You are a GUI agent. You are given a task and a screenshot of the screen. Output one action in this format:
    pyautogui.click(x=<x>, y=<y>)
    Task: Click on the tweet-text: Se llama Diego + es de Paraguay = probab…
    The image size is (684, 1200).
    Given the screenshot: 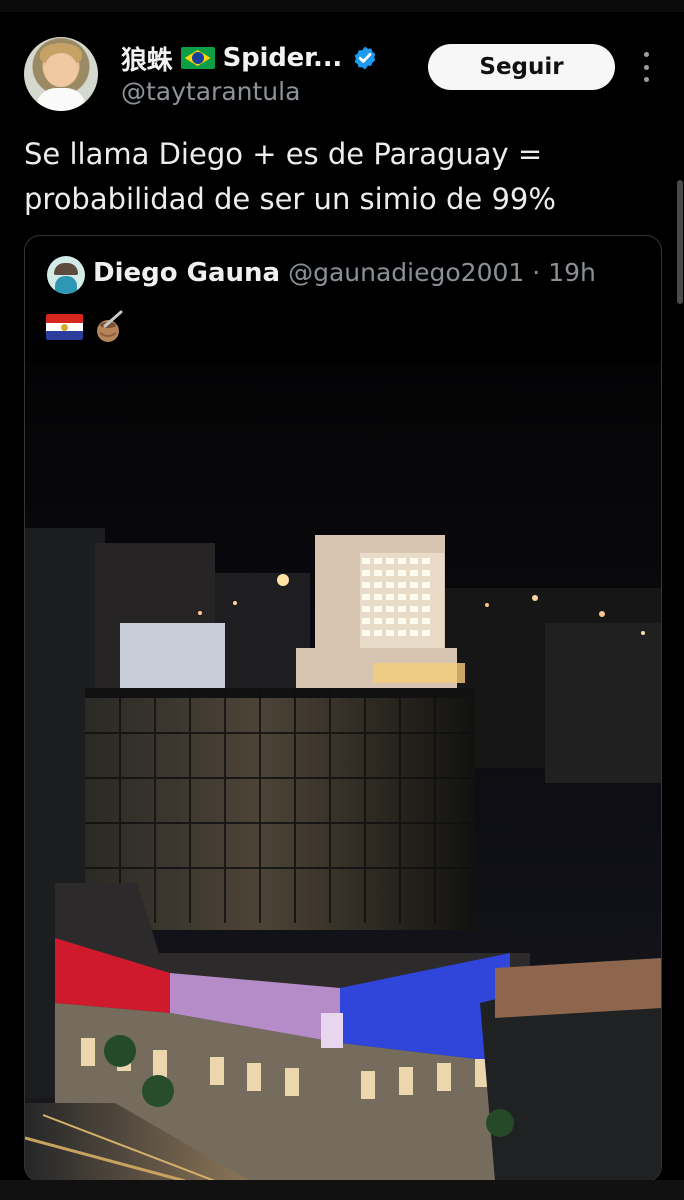 What is the action you would take?
    pyautogui.click(x=290, y=176)
    